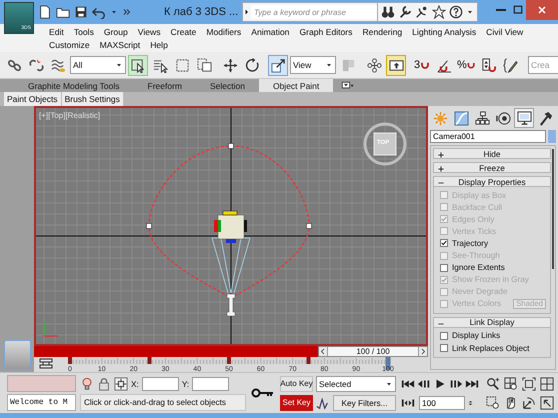 Image resolution: width=558 pixels, height=418 pixels. I want to click on keyboard-override-button, so click(396, 65).